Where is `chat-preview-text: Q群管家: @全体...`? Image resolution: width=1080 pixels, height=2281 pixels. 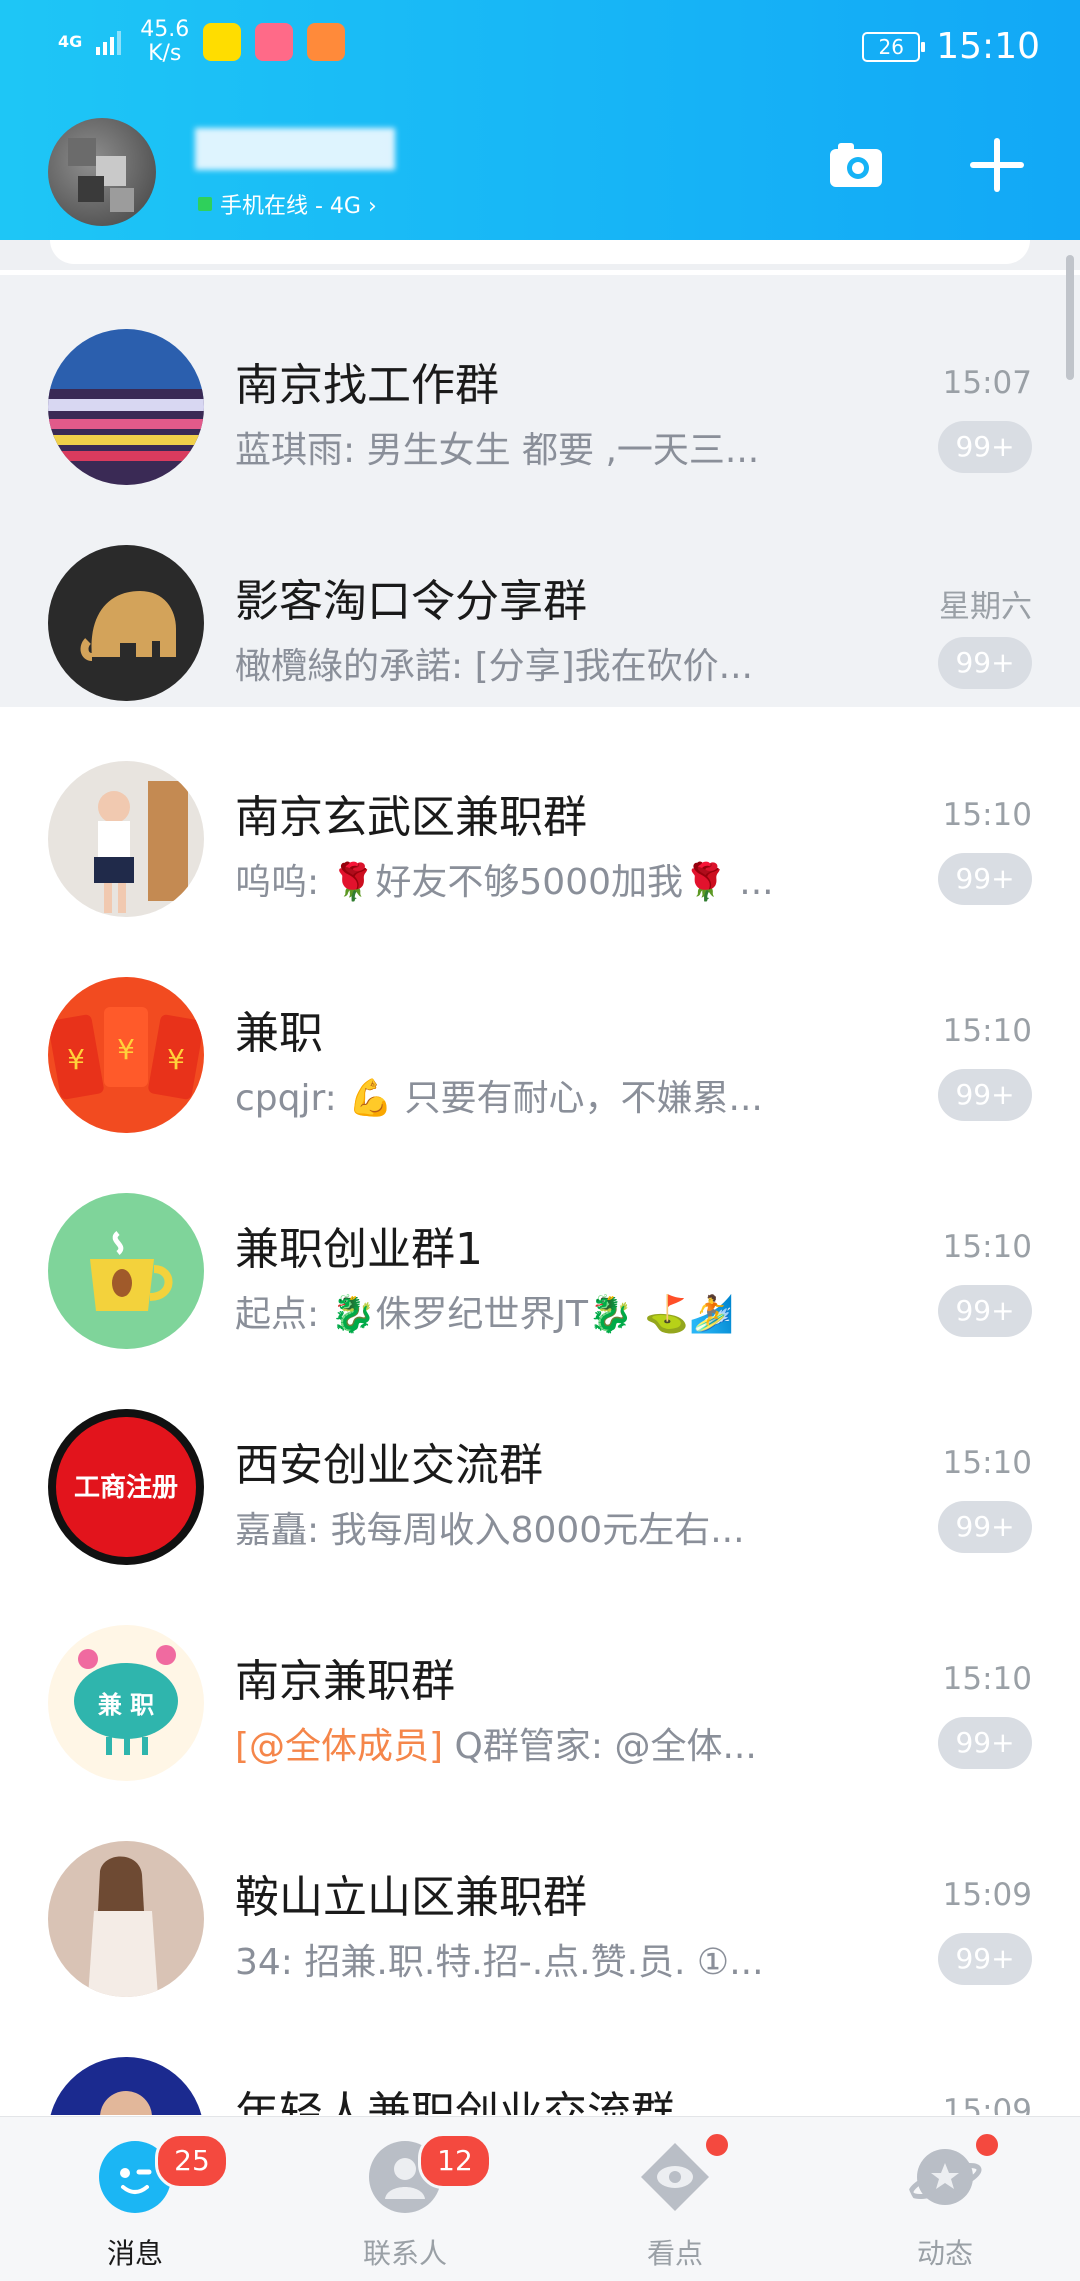
chat-preview-text: Q群管家: @全体... is located at coordinates (600, 1746).